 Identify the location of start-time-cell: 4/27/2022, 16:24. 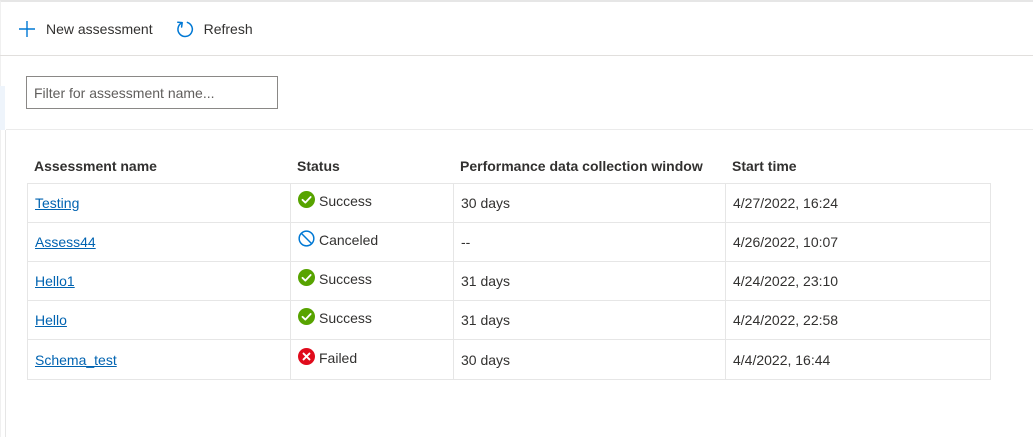
(786, 203).